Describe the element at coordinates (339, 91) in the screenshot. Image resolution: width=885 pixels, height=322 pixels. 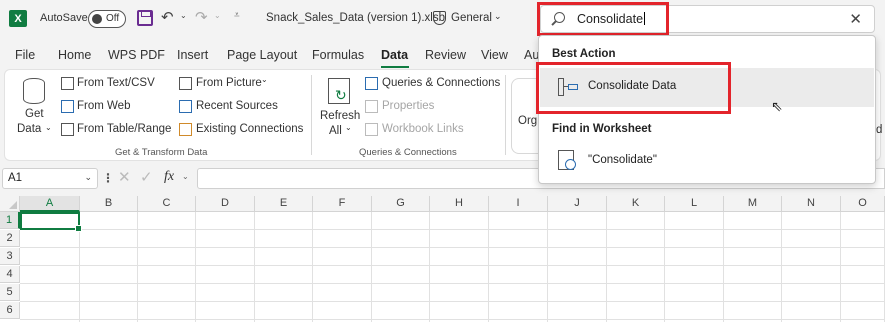
I see `refresh-all-icon` at that location.